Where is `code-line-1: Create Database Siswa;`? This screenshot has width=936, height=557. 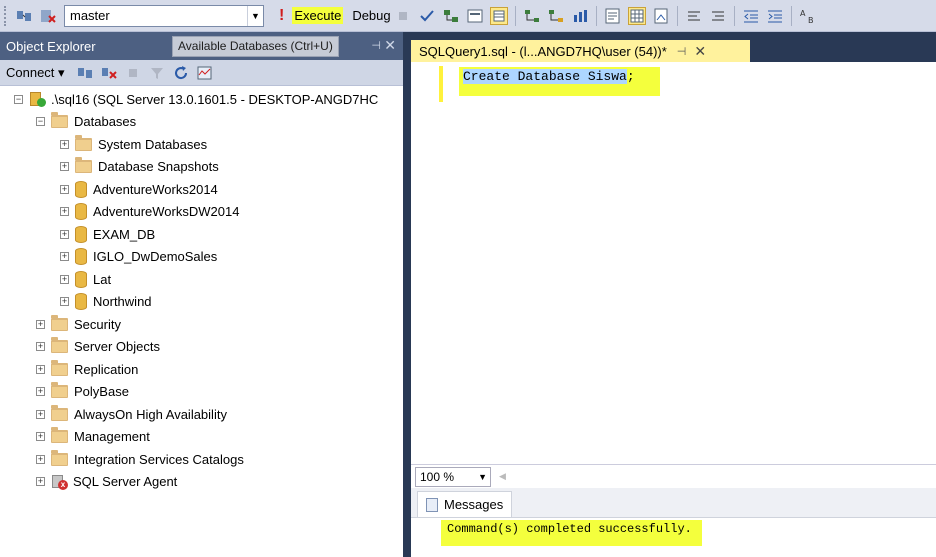
code-line-1: Create Database Siswa; is located at coordinates (559, 81).